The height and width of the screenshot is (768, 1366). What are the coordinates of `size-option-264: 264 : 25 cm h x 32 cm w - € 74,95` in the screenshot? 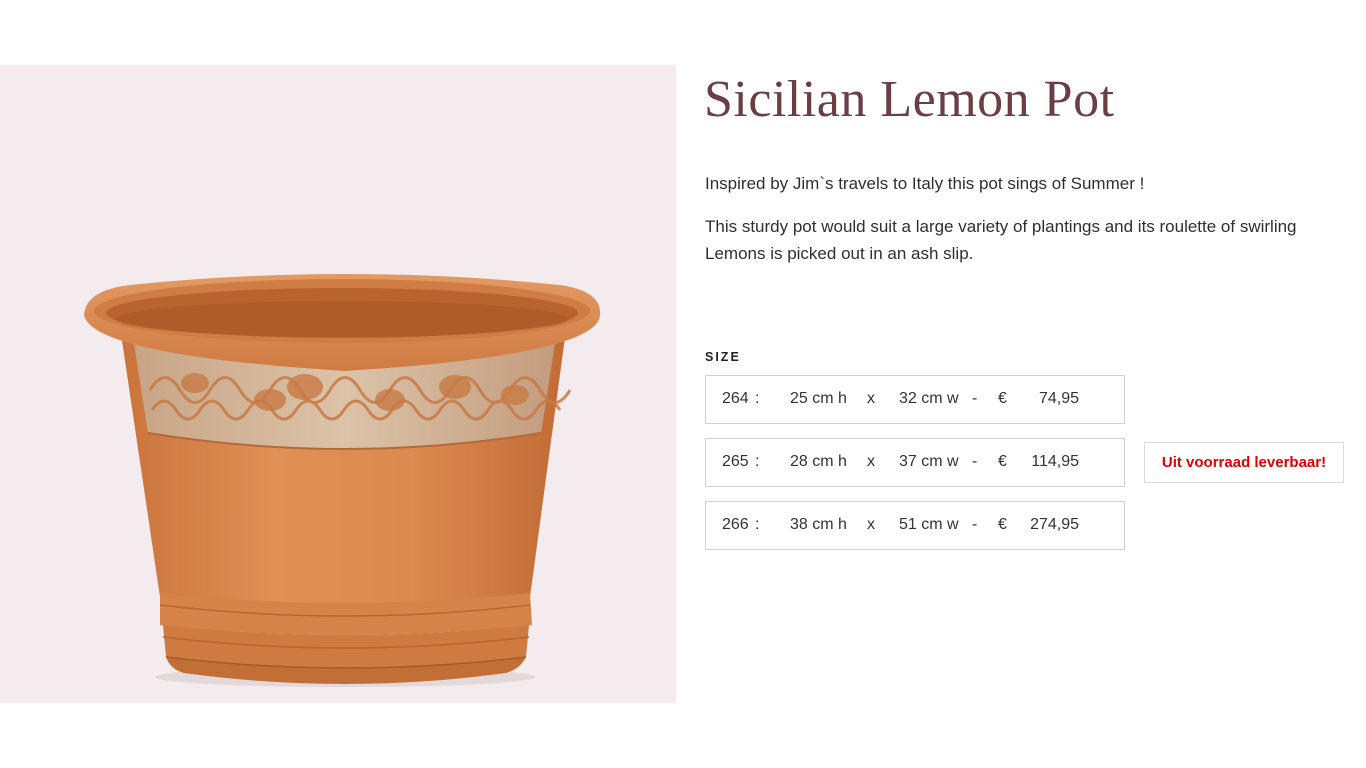 It's located at (915, 399).